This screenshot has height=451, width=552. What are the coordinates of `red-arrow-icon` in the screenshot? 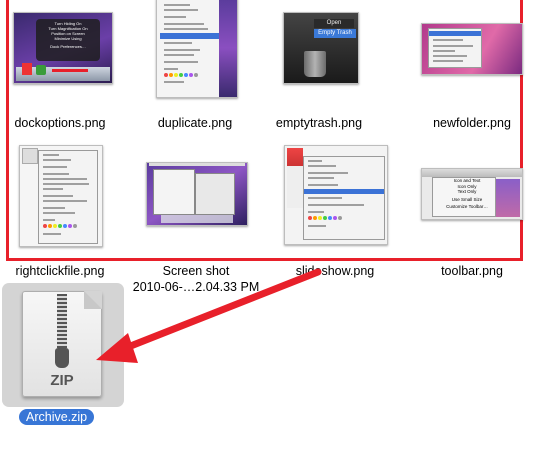 It's located at (209, 315).